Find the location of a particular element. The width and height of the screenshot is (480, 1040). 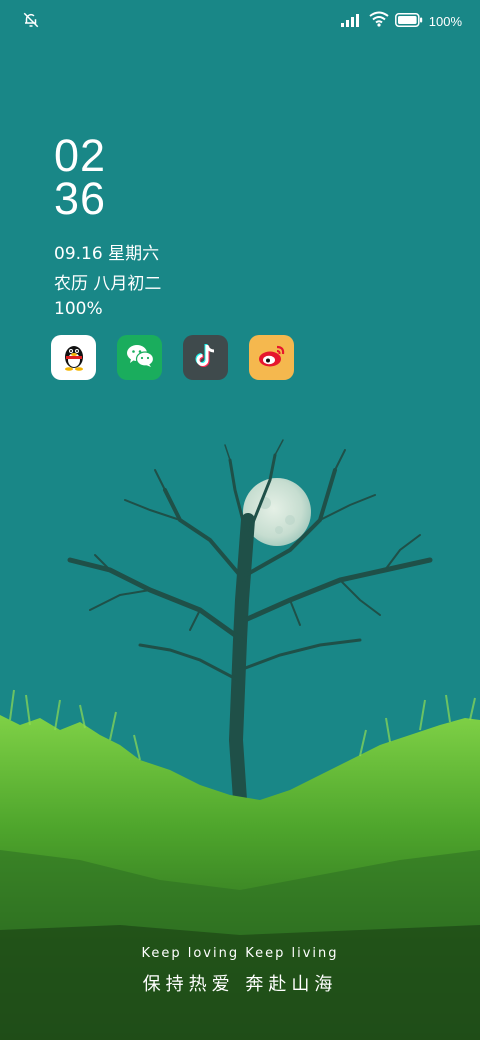

wechat-shortcut is located at coordinates (139, 357).